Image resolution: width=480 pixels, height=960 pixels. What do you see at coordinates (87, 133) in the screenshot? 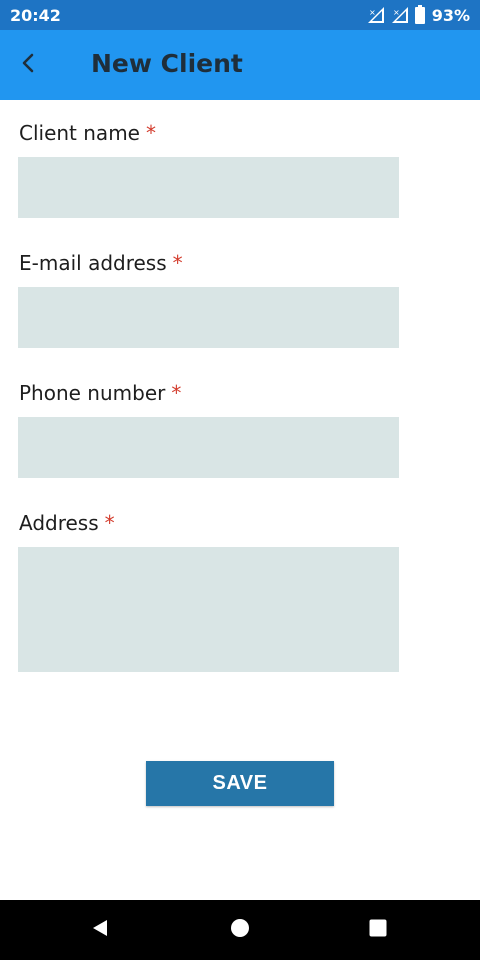
I see `client-name-label: Client name *` at bounding box center [87, 133].